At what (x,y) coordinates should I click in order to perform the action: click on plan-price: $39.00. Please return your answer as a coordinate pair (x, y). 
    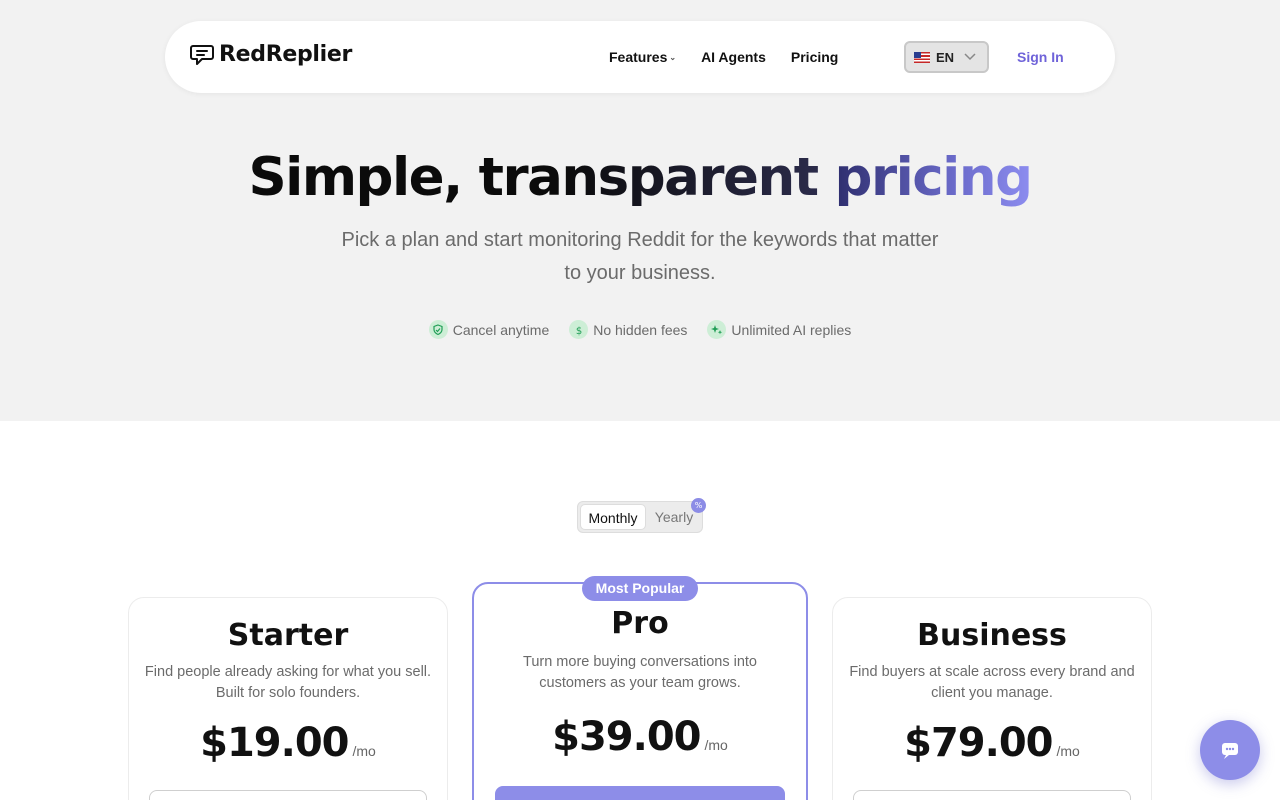
    Looking at the image, I should click on (626, 737).